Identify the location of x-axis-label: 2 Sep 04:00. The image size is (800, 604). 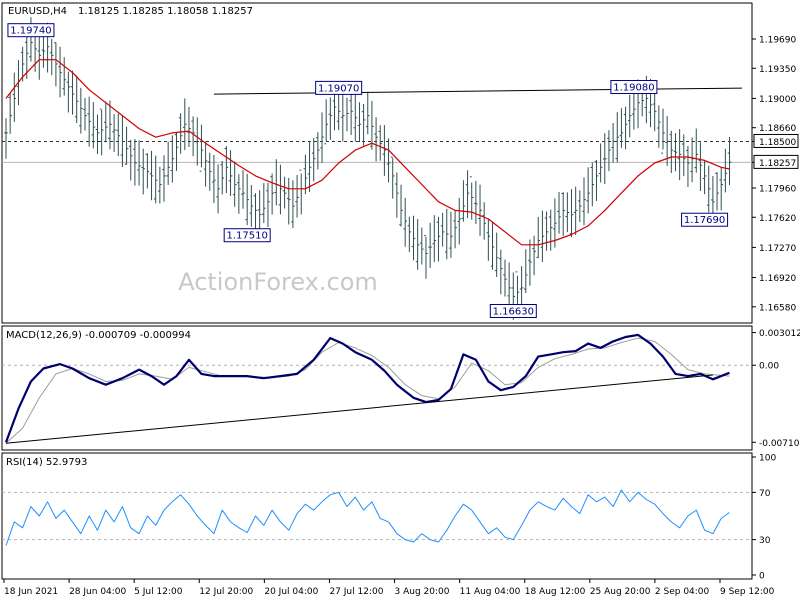
(682, 592).